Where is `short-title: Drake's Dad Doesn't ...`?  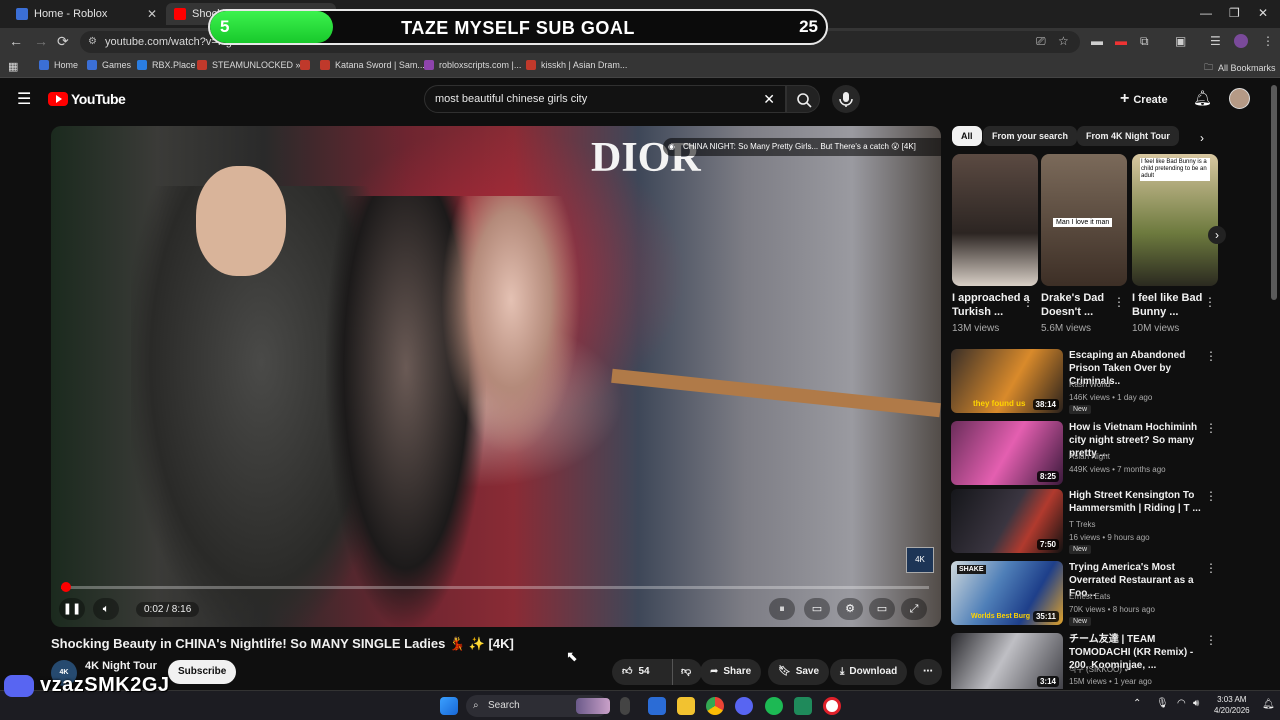 short-title: Drake's Dad Doesn't ... is located at coordinates (1081, 305).